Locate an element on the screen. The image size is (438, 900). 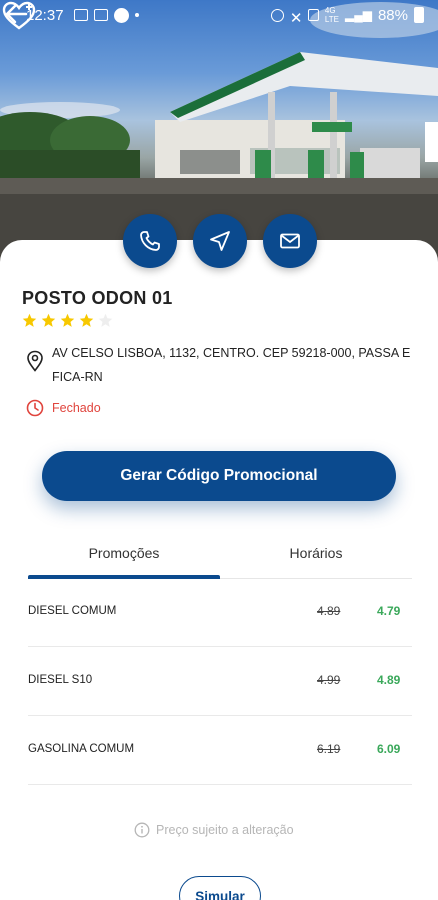
price-notice: Preço sujeito a alteração is located at coordinates (214, 830).